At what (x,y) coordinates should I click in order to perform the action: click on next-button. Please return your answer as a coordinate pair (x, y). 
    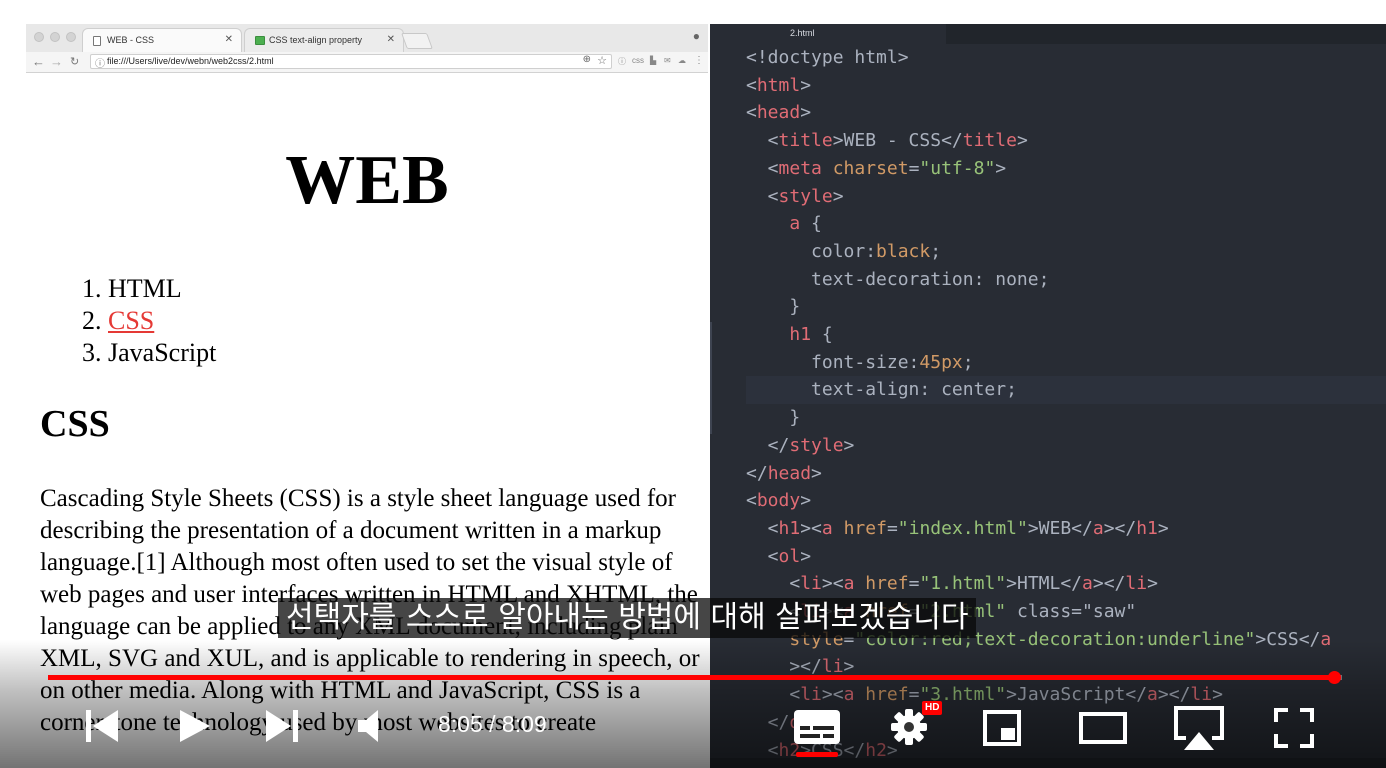
    Looking at the image, I should click on (282, 728).